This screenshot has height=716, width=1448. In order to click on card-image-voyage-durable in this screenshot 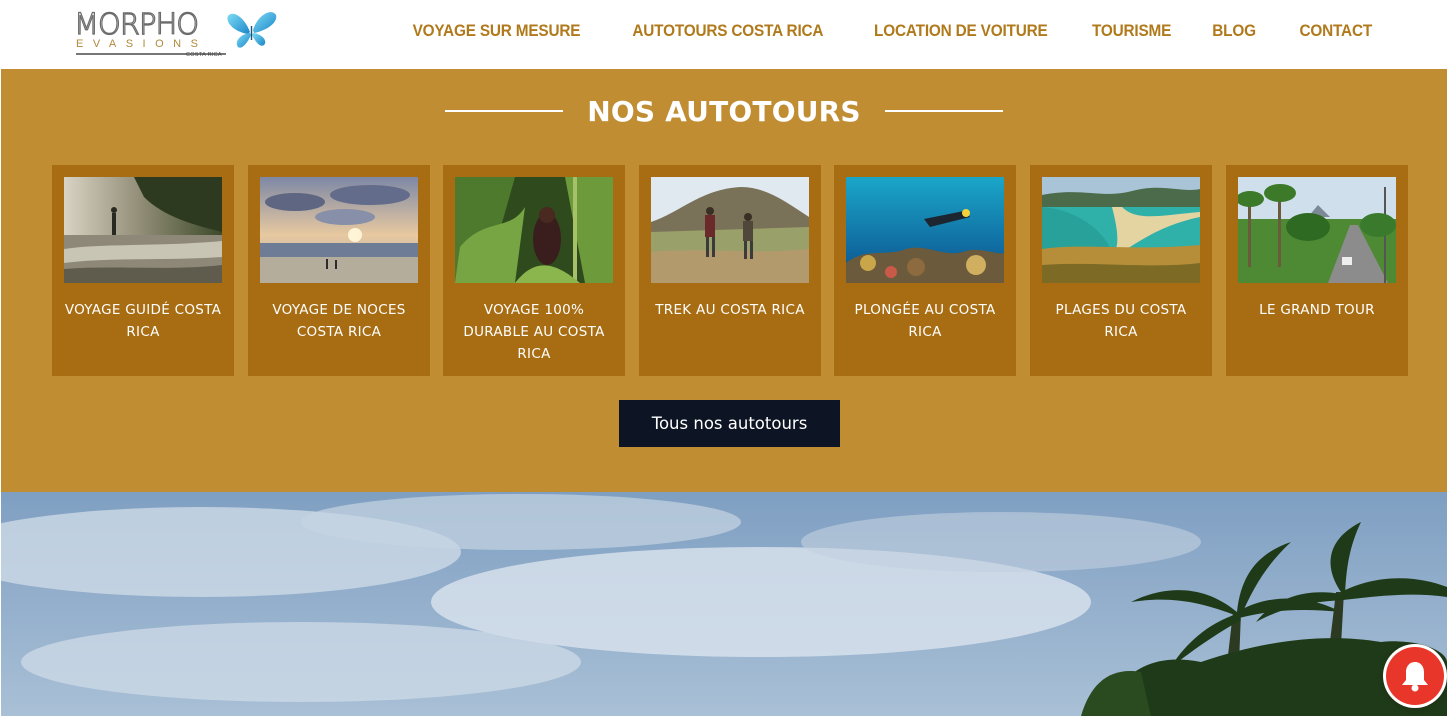, I will do `click(534, 230)`.